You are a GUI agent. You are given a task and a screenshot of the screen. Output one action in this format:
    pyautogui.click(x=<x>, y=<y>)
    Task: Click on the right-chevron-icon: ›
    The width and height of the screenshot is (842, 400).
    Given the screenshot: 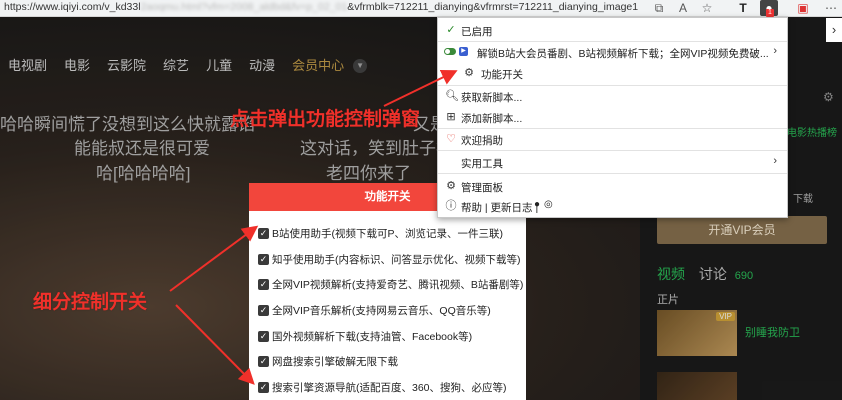 What is the action you would take?
    pyautogui.click(x=834, y=30)
    